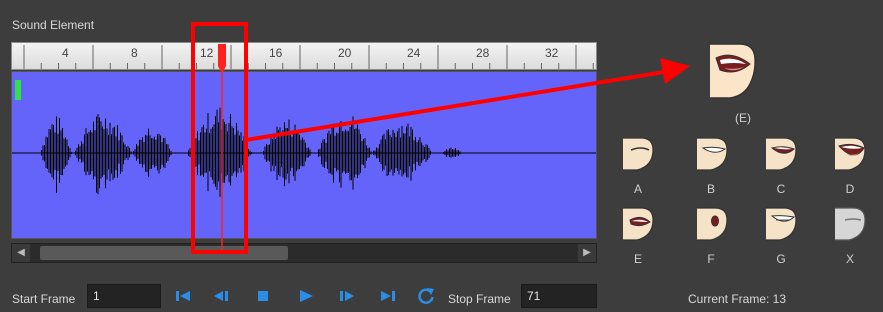  Describe the element at coordinates (483, 53) in the screenshot. I see `ruler-label: 28` at that location.